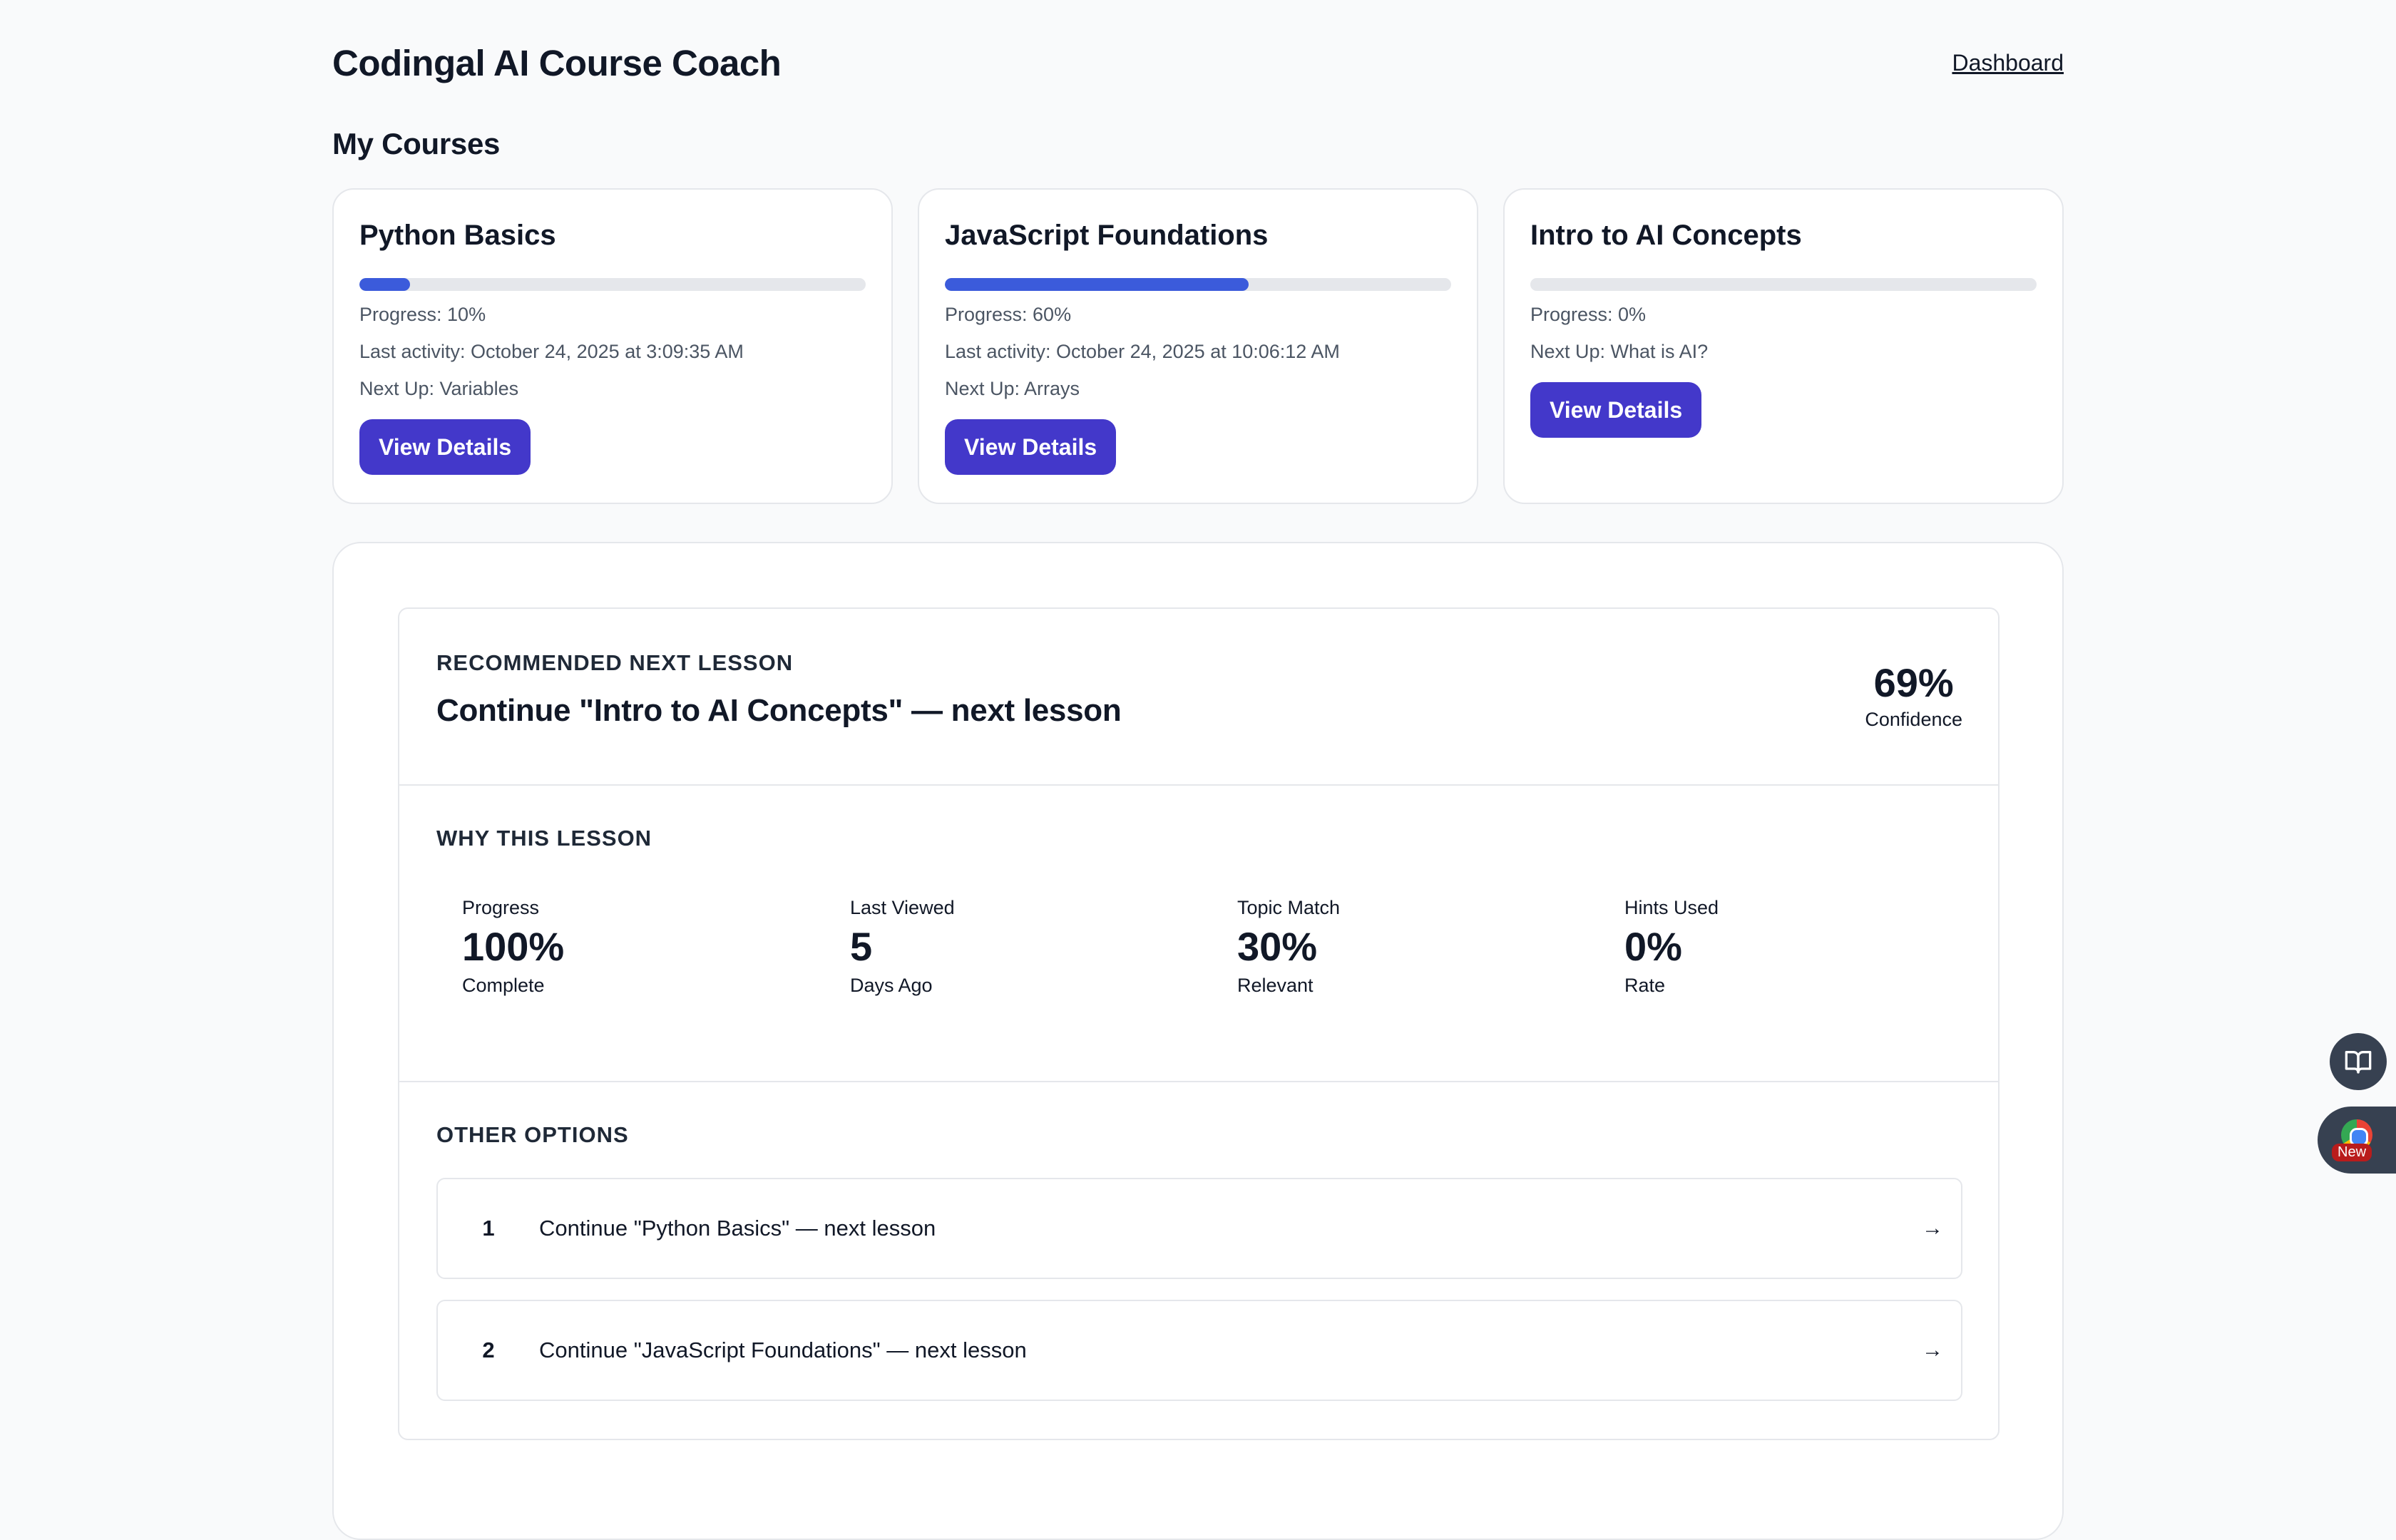 The width and height of the screenshot is (2396, 1540). What do you see at coordinates (1008, 314) in the screenshot?
I see `course-progress-text: Progress: 60%` at bounding box center [1008, 314].